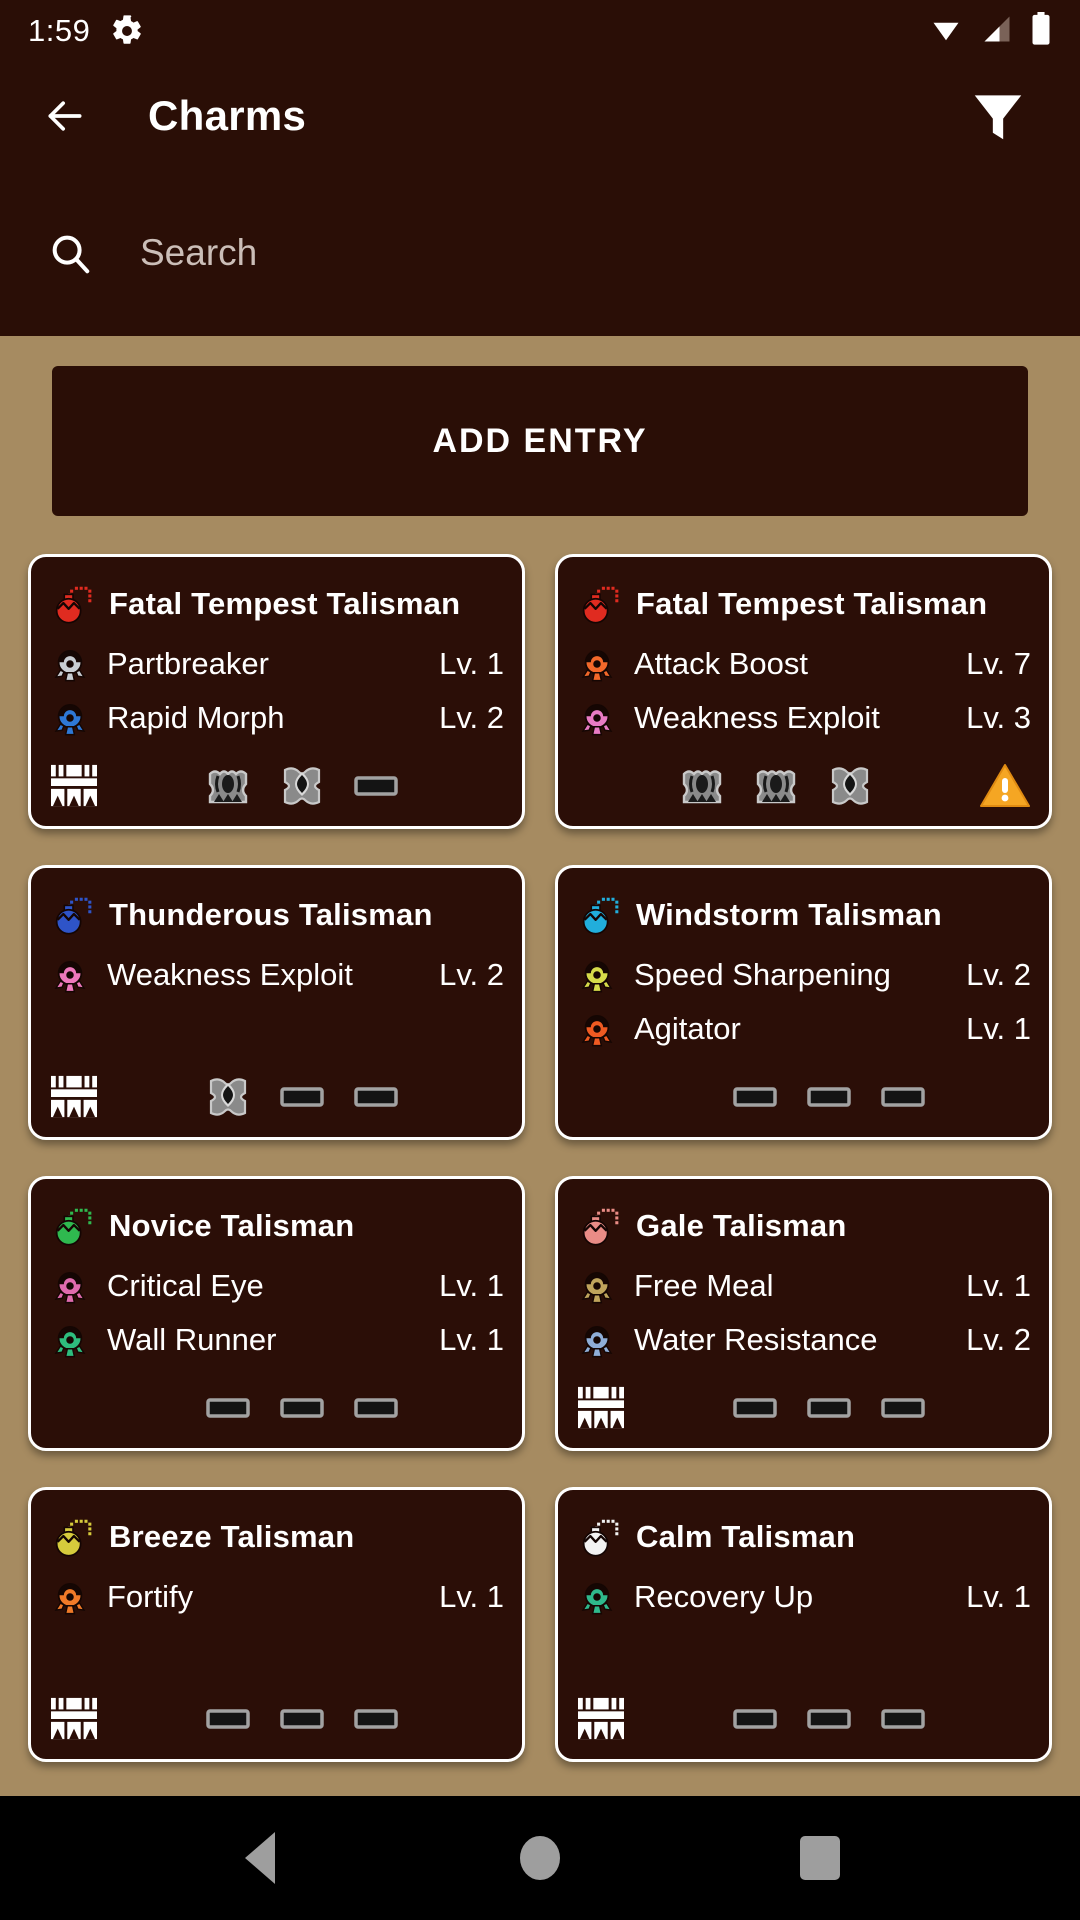  I want to click on wifi-icon, so click(946, 31).